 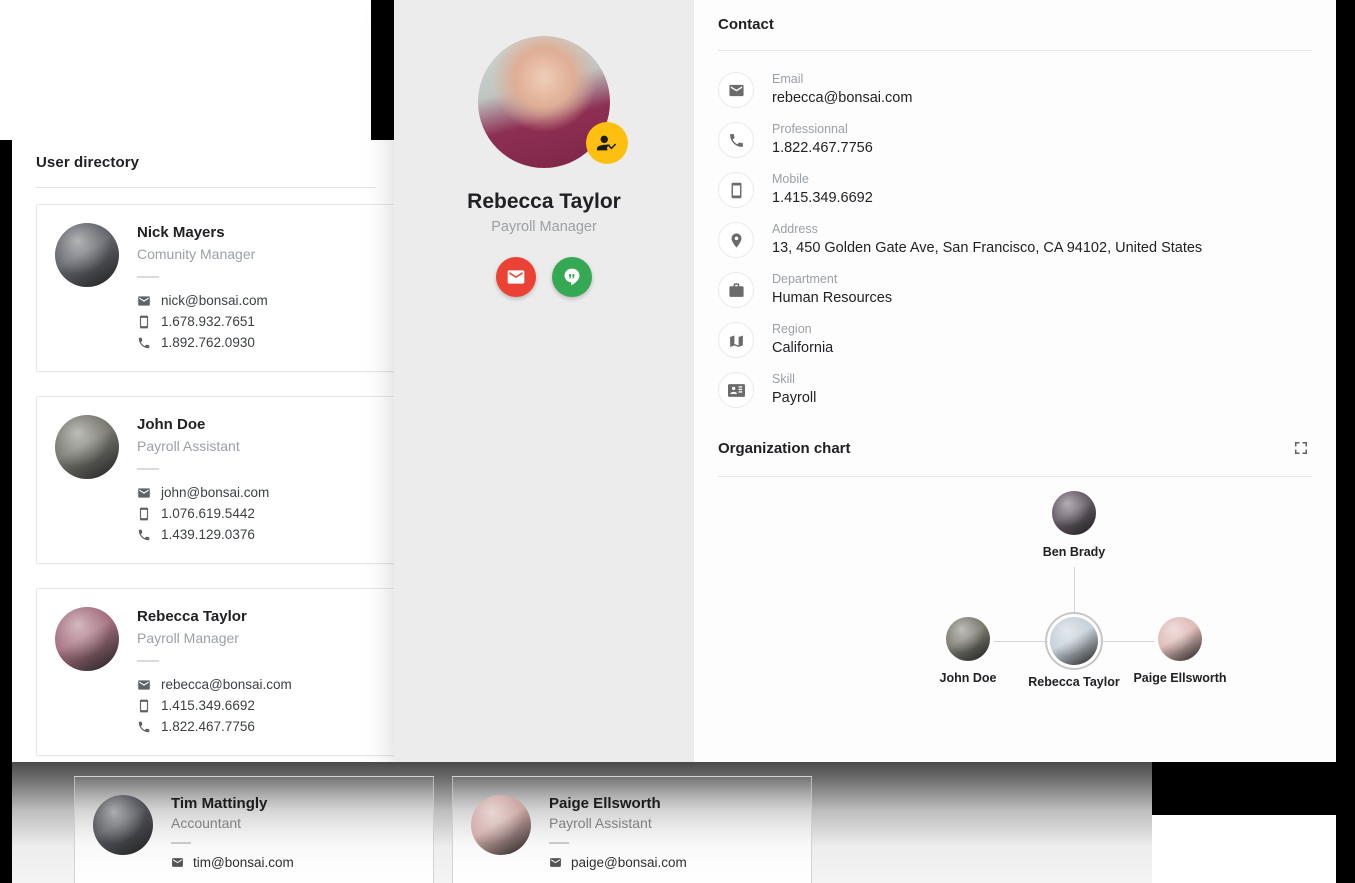 I want to click on user-email: paige@bonsai.com, so click(x=629, y=862).